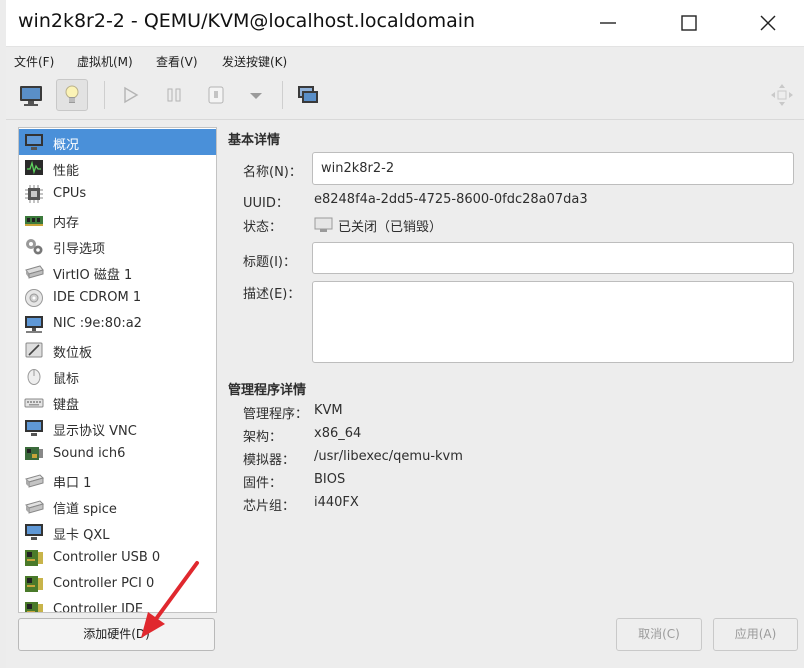  What do you see at coordinates (117, 324) in the screenshot?
I see `sidebar-item-nic: NIC :9e:80:a2` at bounding box center [117, 324].